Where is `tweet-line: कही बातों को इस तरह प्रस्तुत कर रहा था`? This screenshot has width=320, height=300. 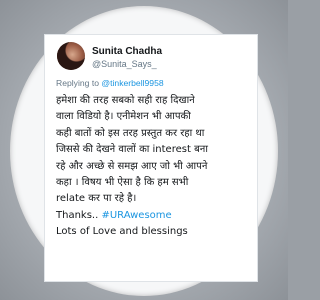
tweet-line: कही बातों को इस तरह प्रस्तुत कर रहा था is located at coordinates (130, 133).